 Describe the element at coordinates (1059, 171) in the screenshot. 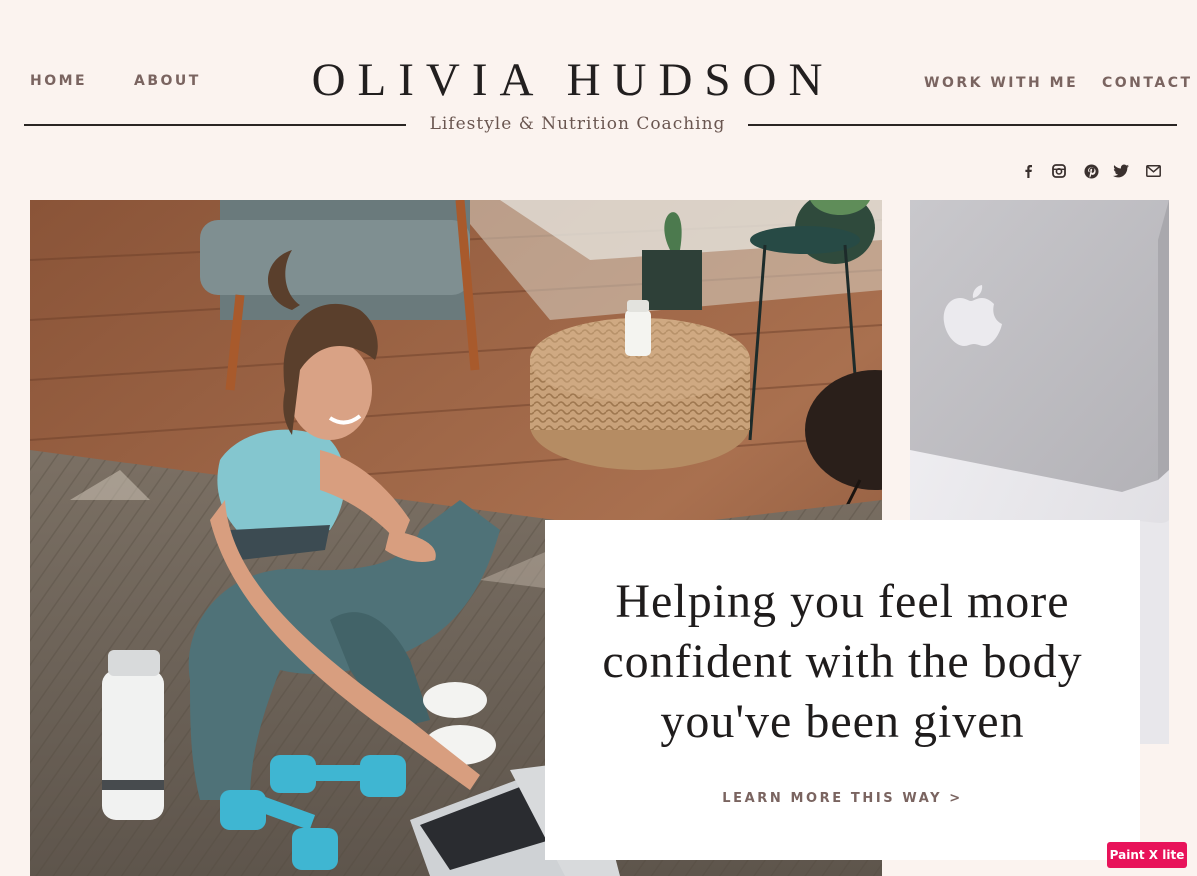

I see `instagram-icon` at that location.